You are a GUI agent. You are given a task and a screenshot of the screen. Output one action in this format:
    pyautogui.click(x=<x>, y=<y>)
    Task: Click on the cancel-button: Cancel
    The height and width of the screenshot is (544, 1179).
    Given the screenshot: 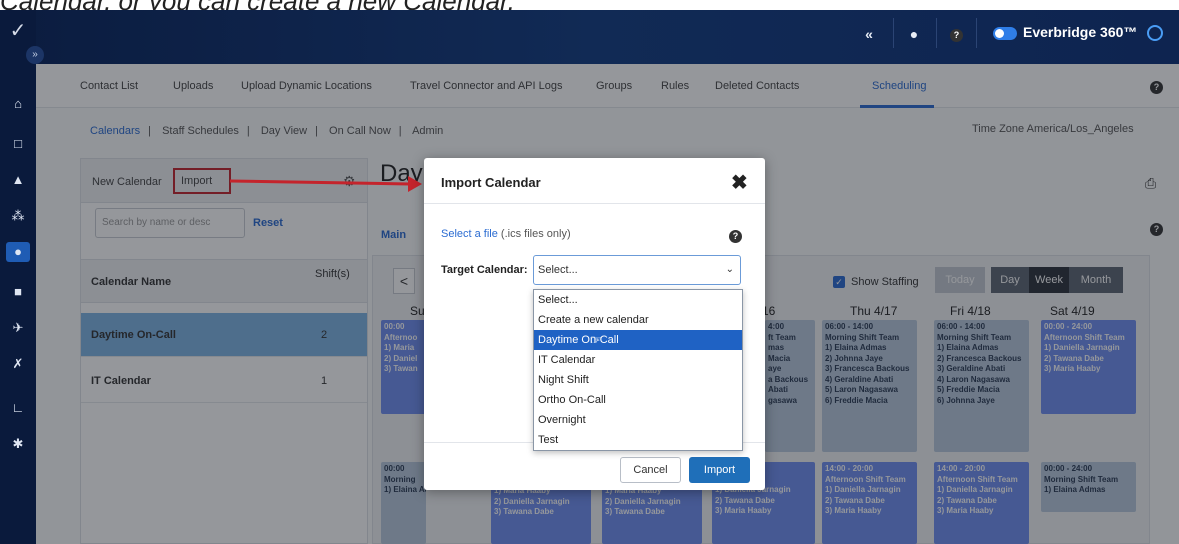 What is the action you would take?
    pyautogui.click(x=650, y=470)
    